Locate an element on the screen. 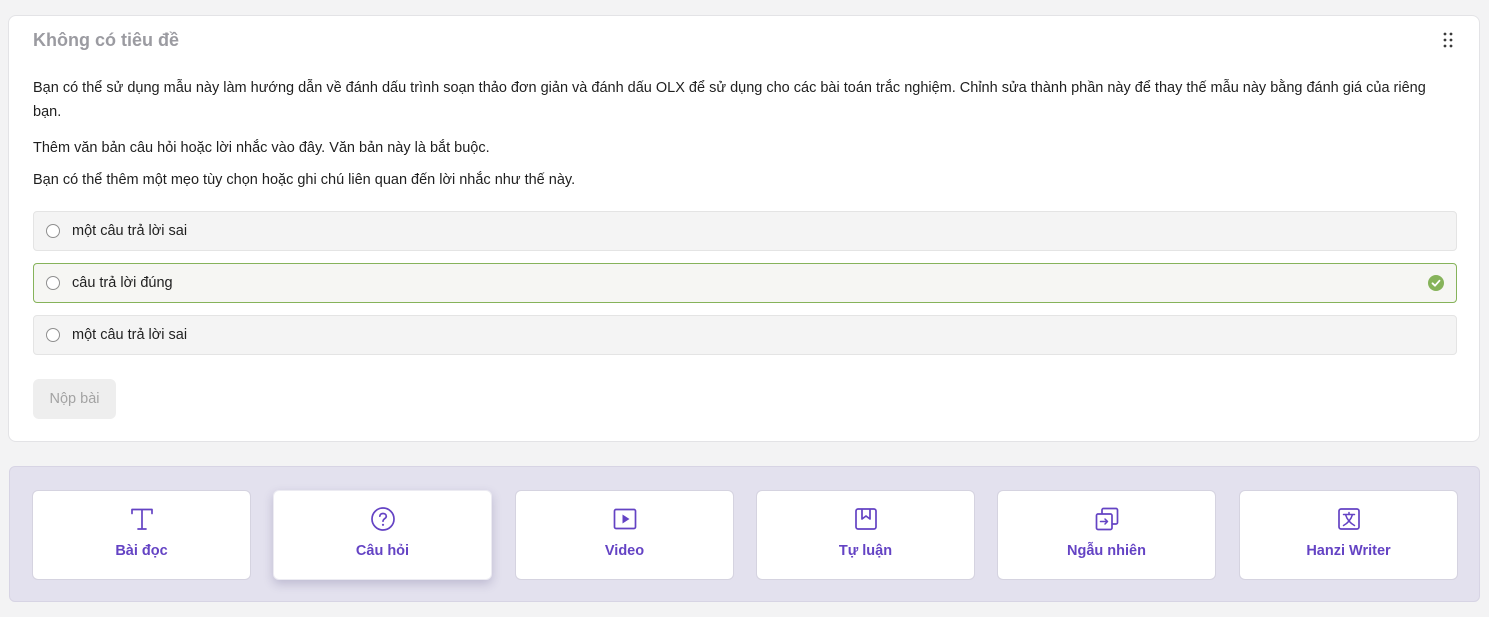  add-text-button: Bài đọc is located at coordinates (141, 535).